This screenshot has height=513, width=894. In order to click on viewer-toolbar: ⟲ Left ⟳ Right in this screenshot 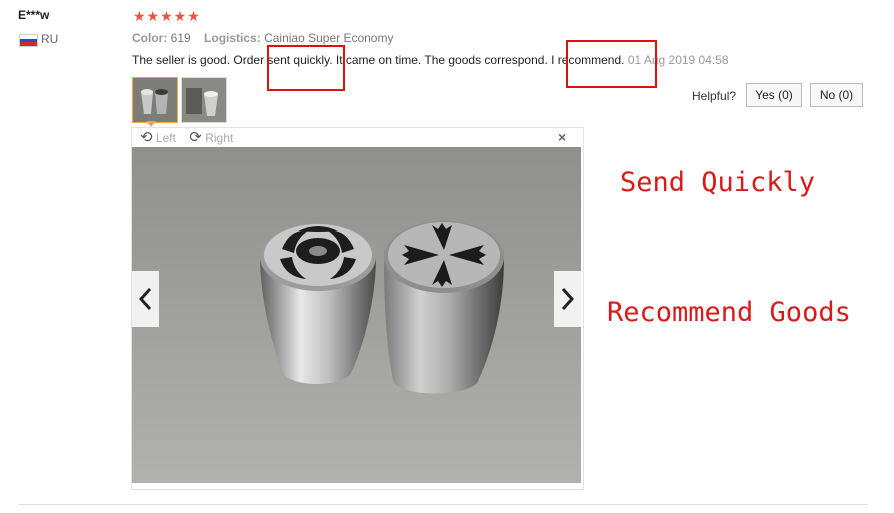, I will do `click(186, 137)`.